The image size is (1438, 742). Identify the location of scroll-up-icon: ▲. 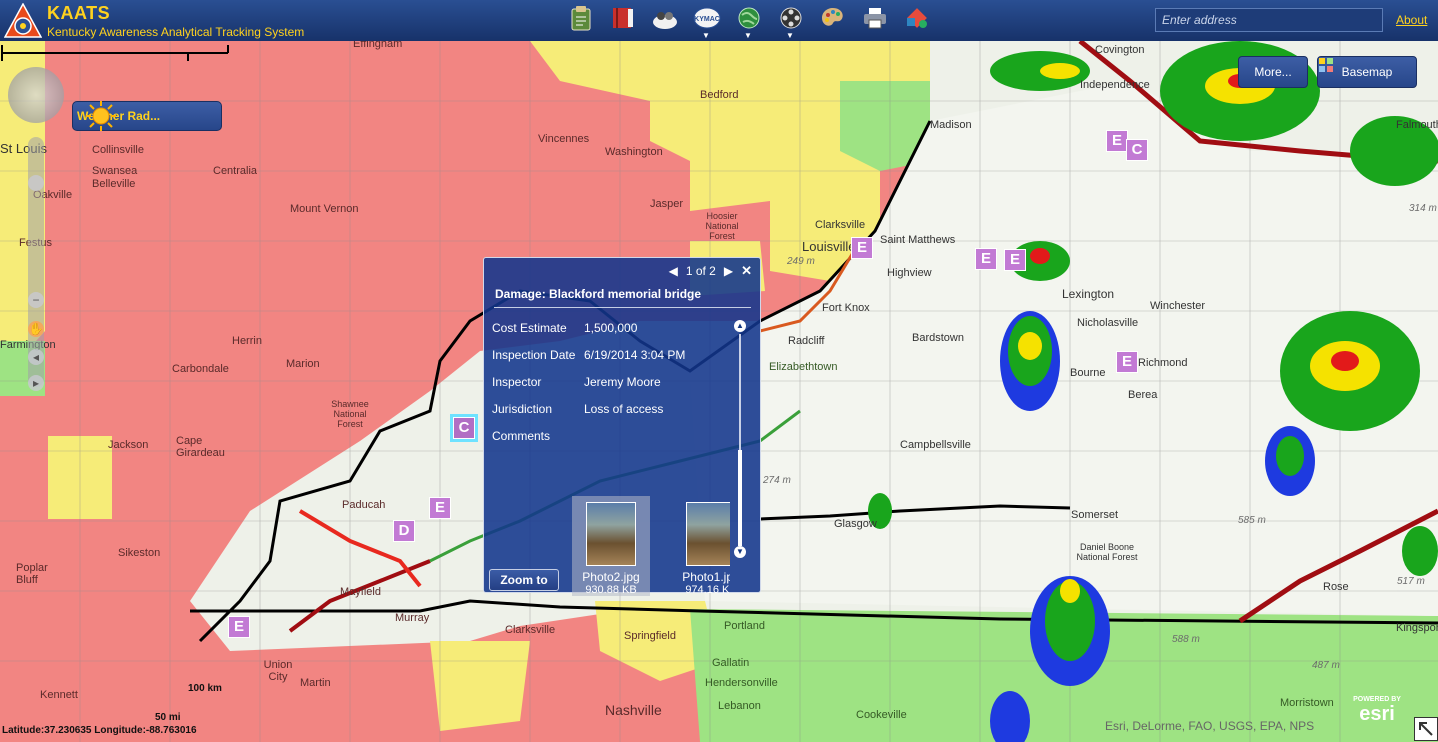
(740, 326).